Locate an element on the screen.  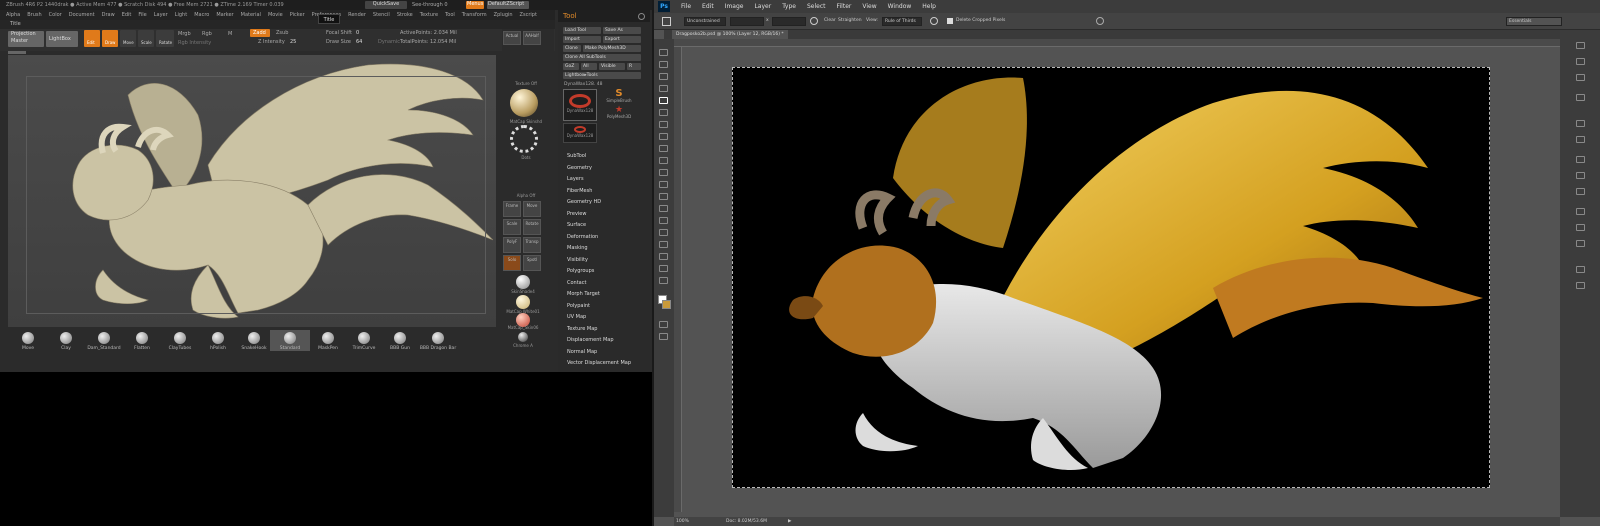
eraser-tool-icon is located at coordinates (663, 172).